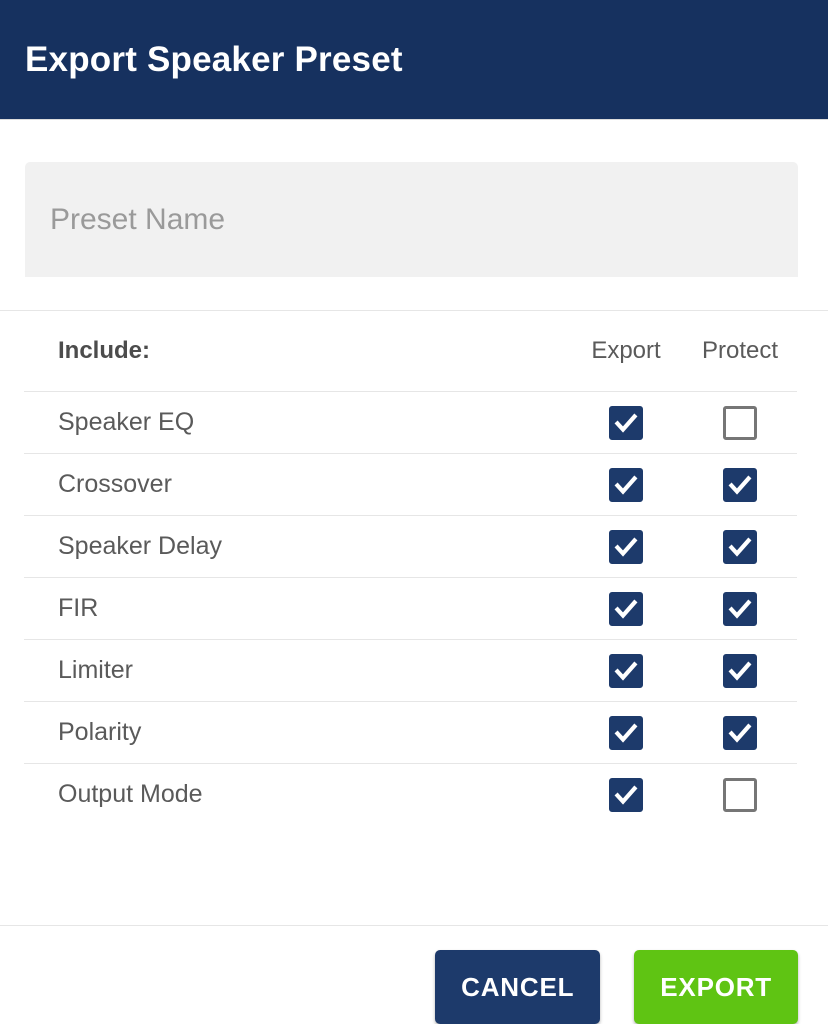  I want to click on column-header-include: Include:, so click(104, 350).